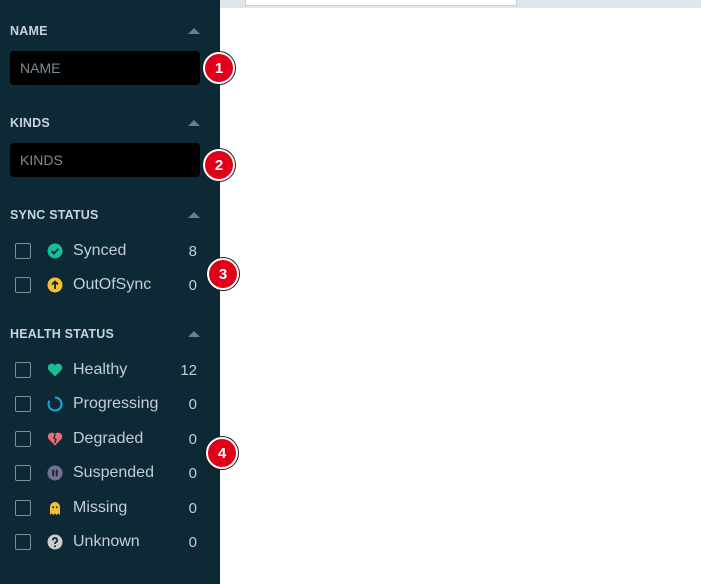  I want to click on health-filter-progressing: Progressing 0, so click(106, 404).